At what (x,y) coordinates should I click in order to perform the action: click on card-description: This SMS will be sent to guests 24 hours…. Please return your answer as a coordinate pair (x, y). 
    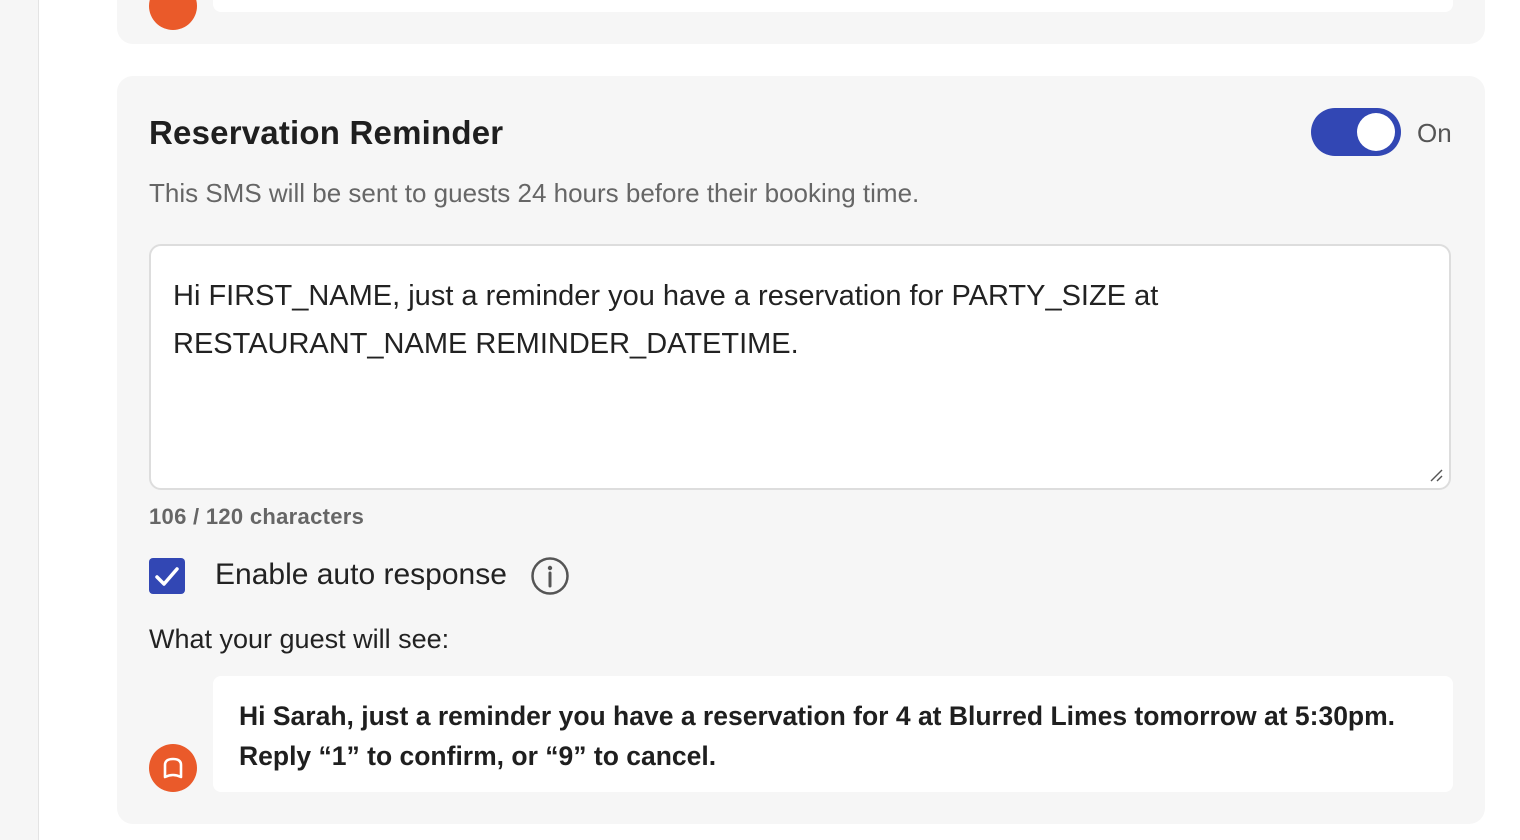
    Looking at the image, I should click on (534, 193).